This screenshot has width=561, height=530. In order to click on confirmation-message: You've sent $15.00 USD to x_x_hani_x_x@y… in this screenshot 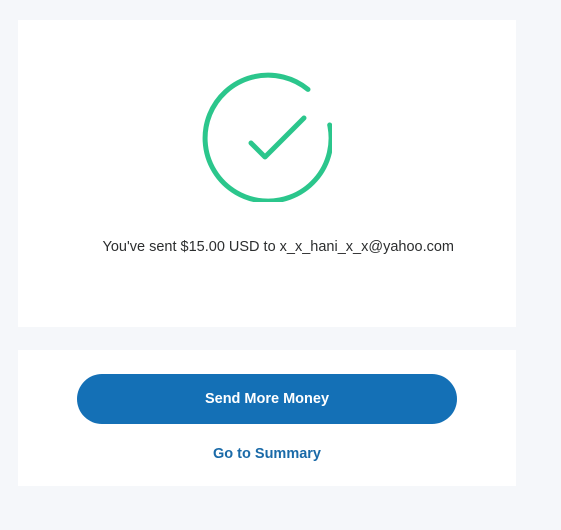, I will do `click(278, 247)`.